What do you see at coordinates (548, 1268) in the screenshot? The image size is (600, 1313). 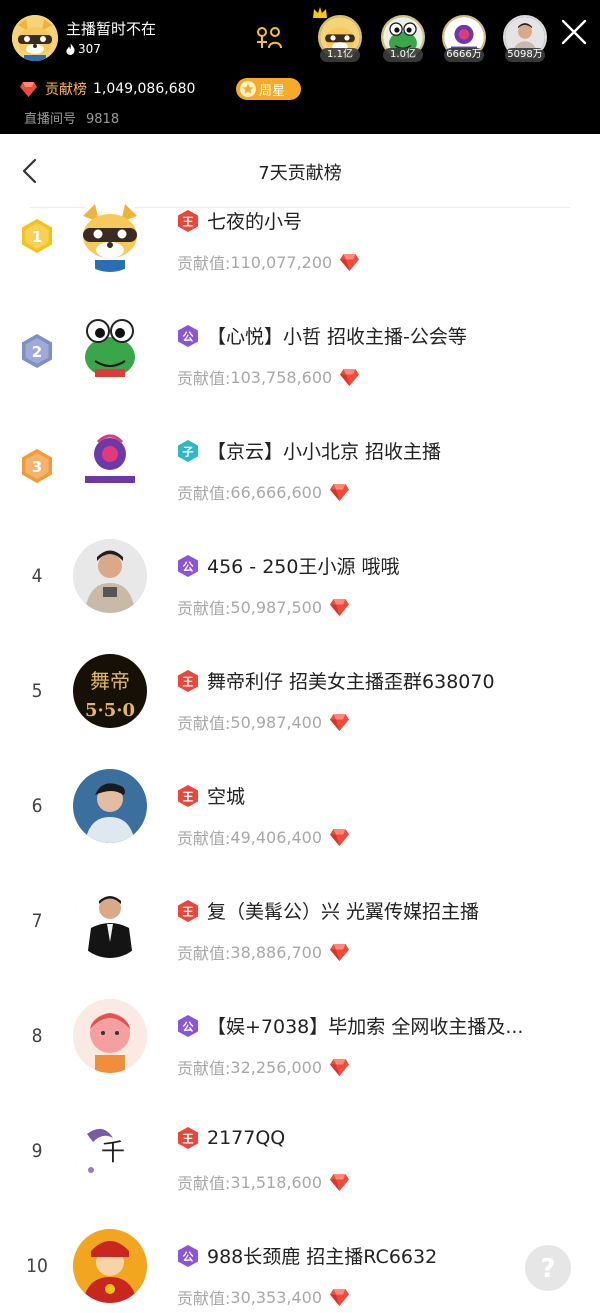 I see `question-icon: ?` at bounding box center [548, 1268].